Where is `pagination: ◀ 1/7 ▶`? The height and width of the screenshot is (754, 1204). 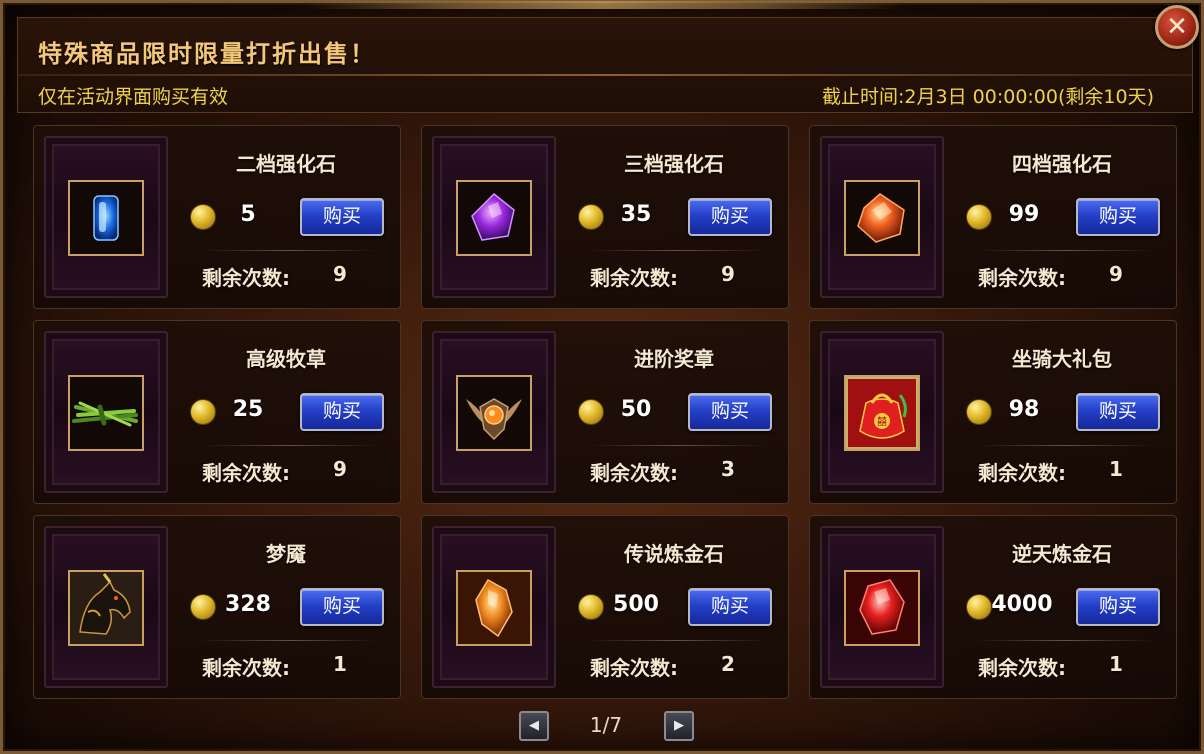
pagination: ◀ 1/7 ▶ is located at coordinates (603, 727).